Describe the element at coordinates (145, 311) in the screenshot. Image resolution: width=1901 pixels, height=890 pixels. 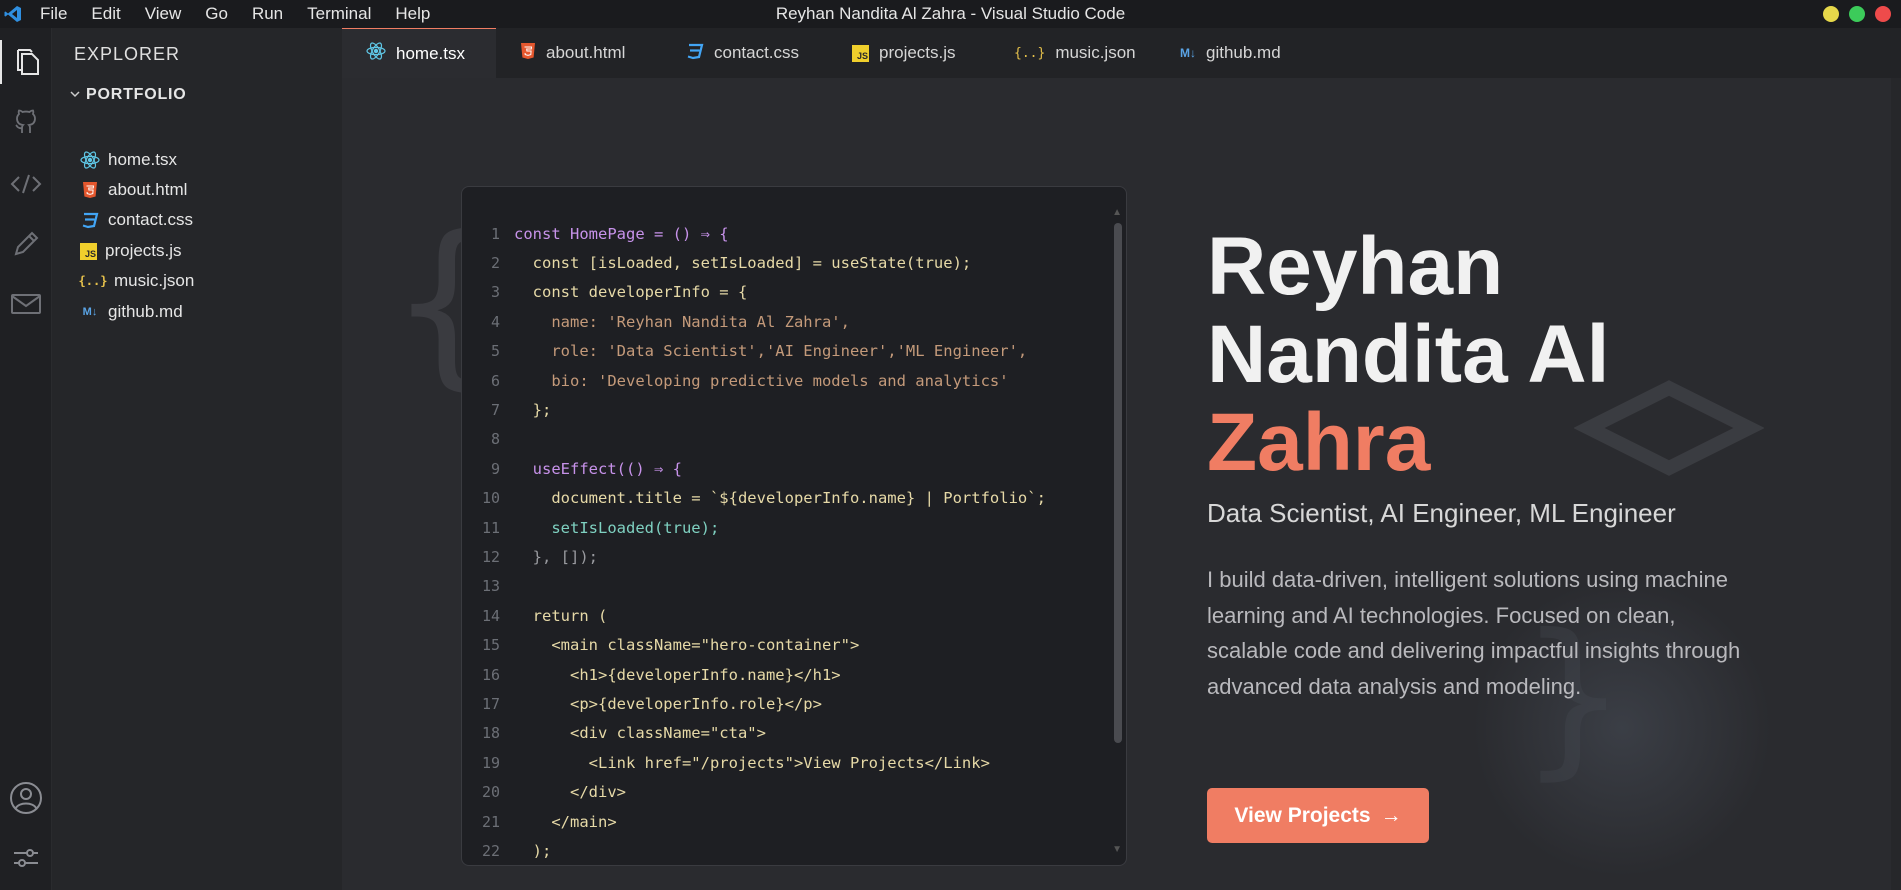
I see `file-label: github.md` at that location.